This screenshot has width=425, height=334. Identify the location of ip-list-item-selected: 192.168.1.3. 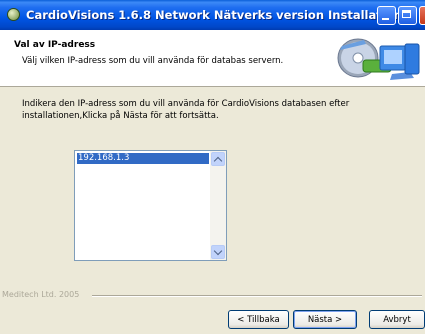
(143, 158).